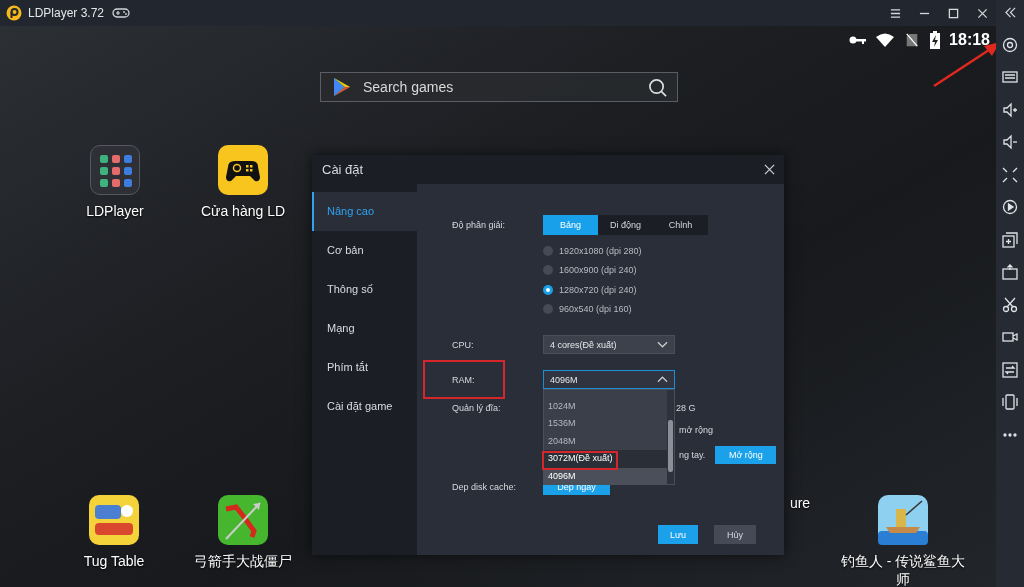  I want to click on play-circle-icon, so click(1010, 207).